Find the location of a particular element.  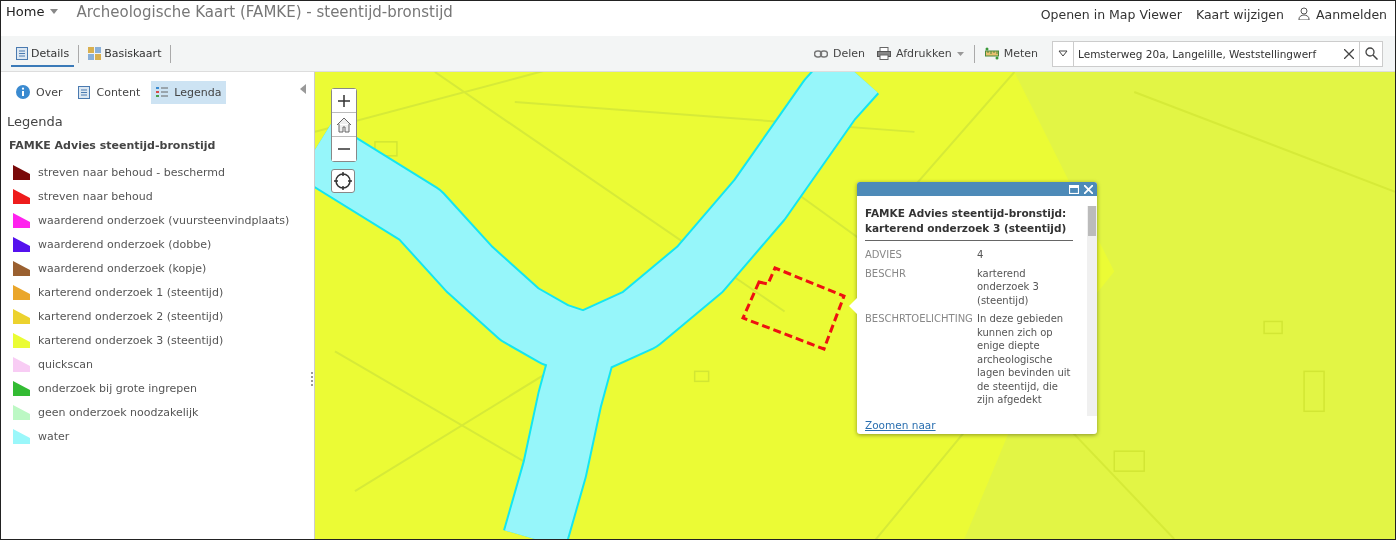

maximize-icon is located at coordinates (1074, 189).